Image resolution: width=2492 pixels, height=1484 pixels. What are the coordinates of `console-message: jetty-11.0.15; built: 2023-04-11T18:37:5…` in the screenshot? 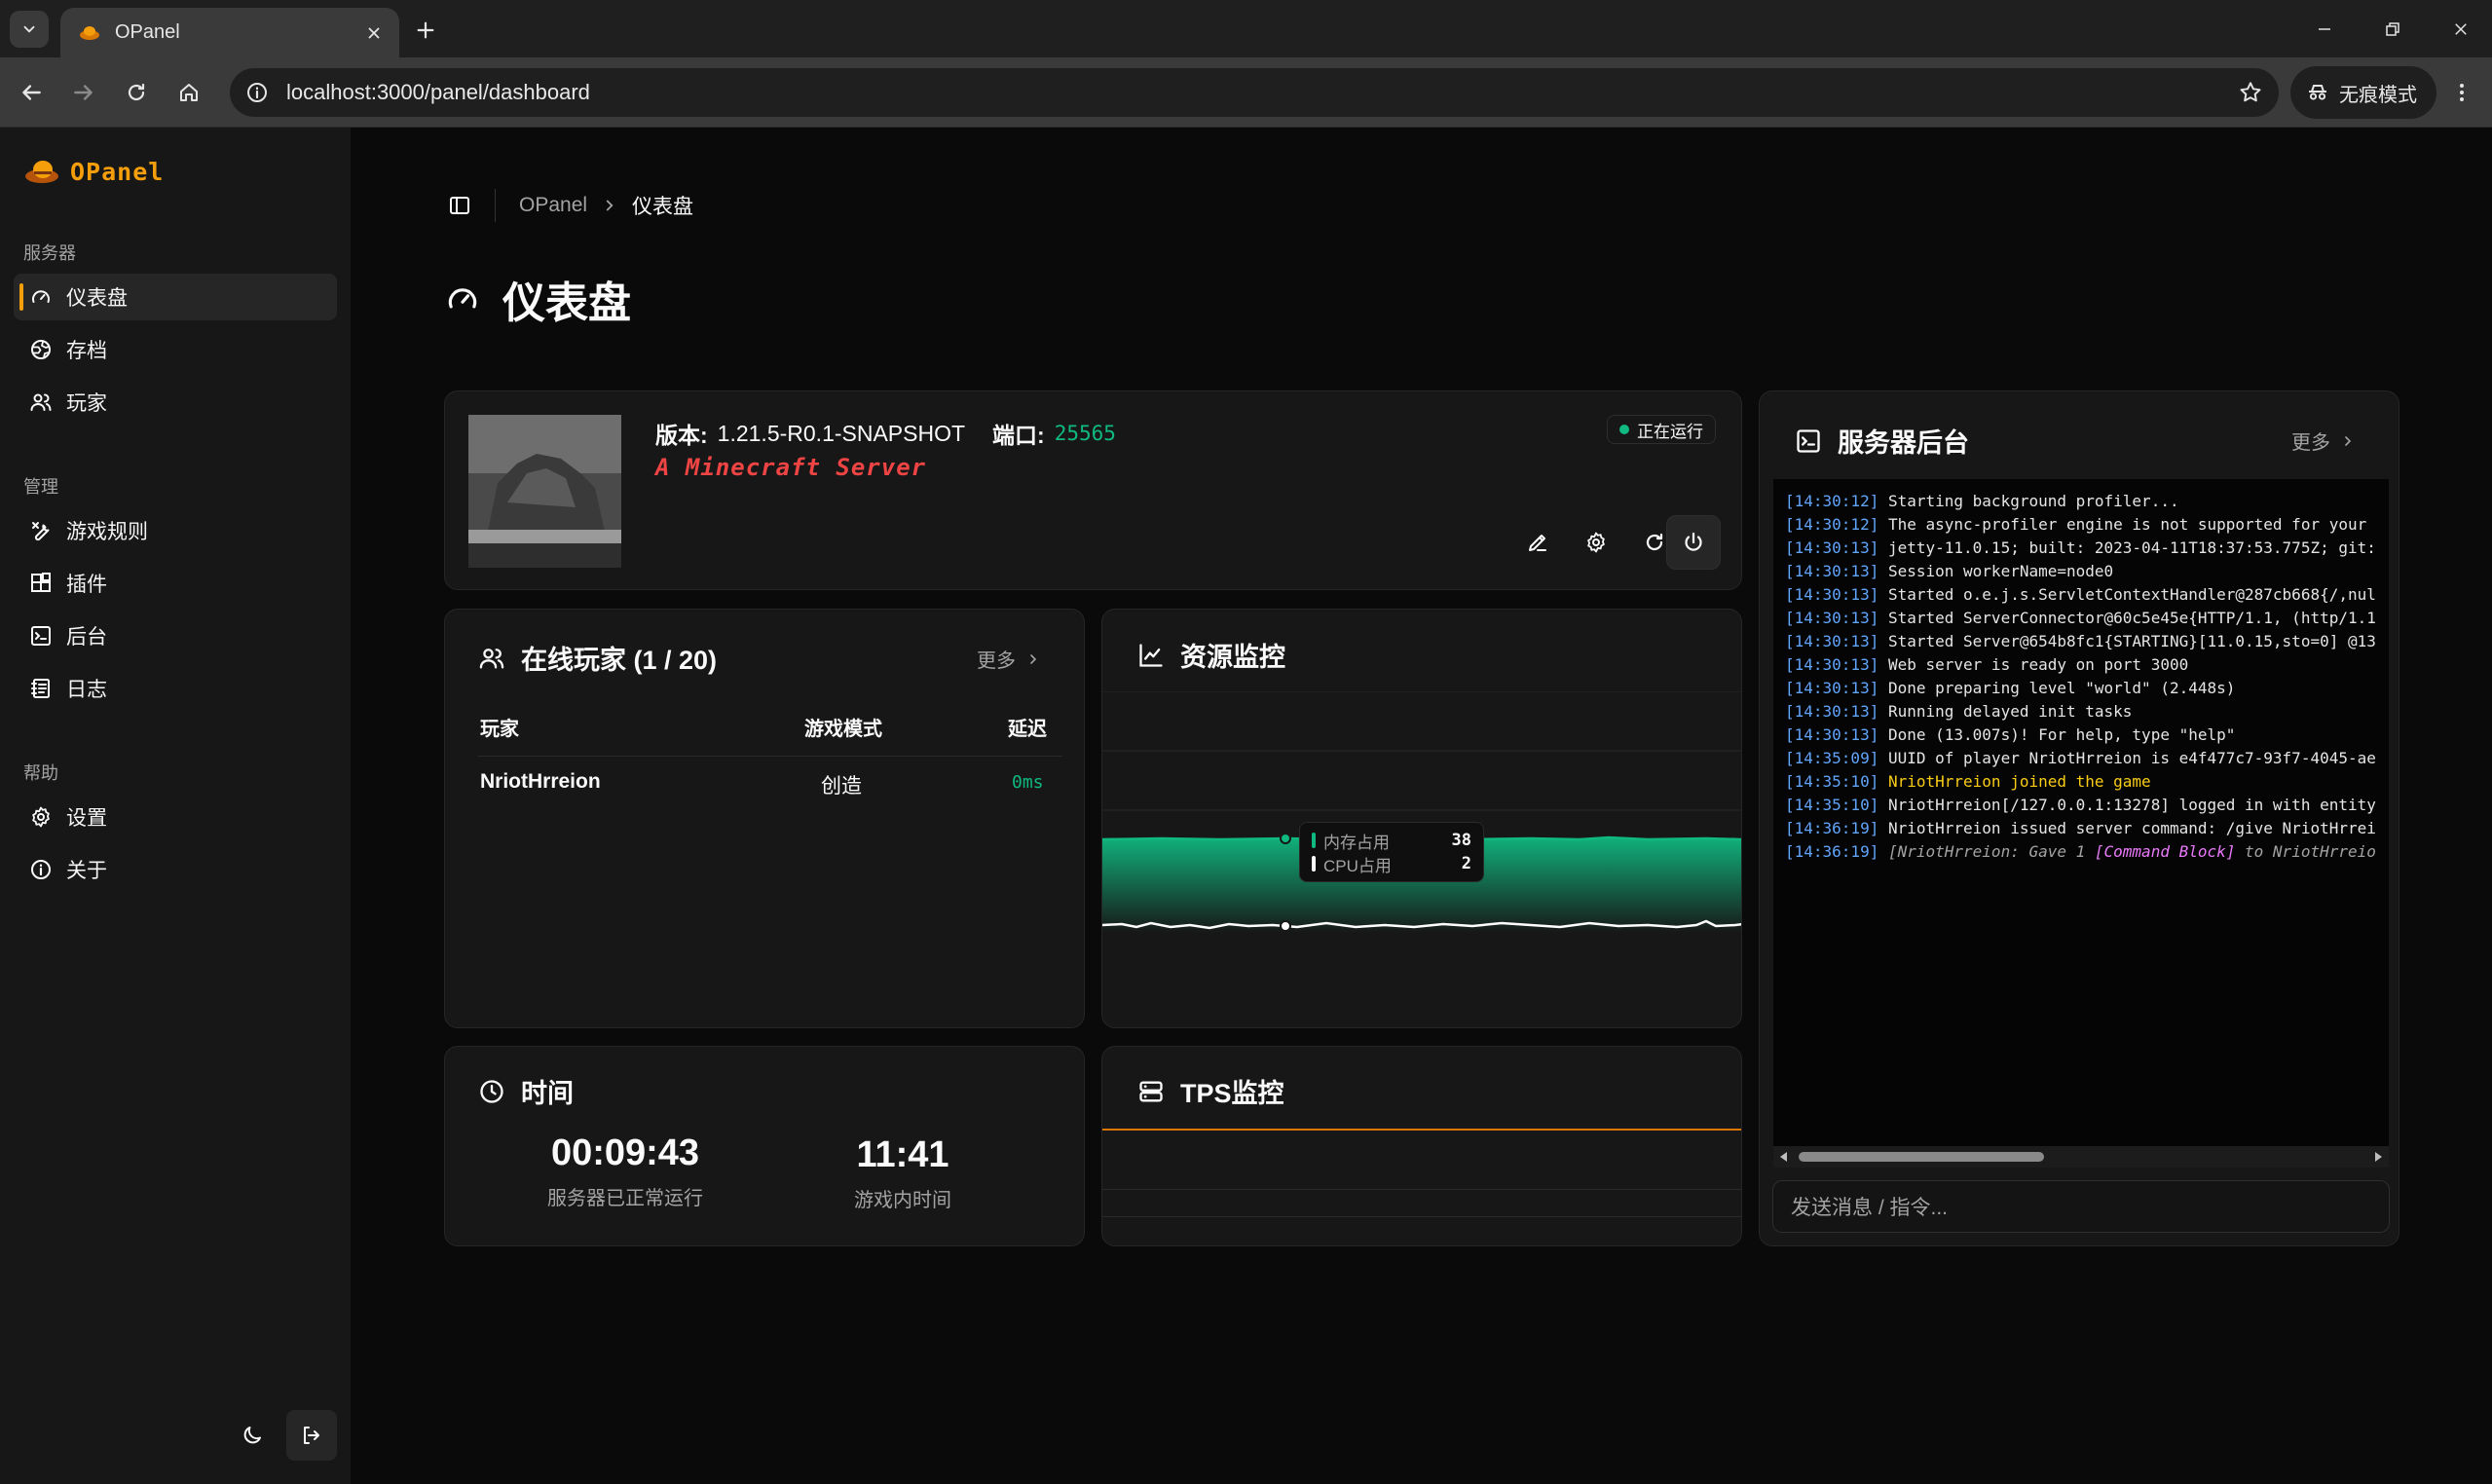 It's located at (2131, 547).